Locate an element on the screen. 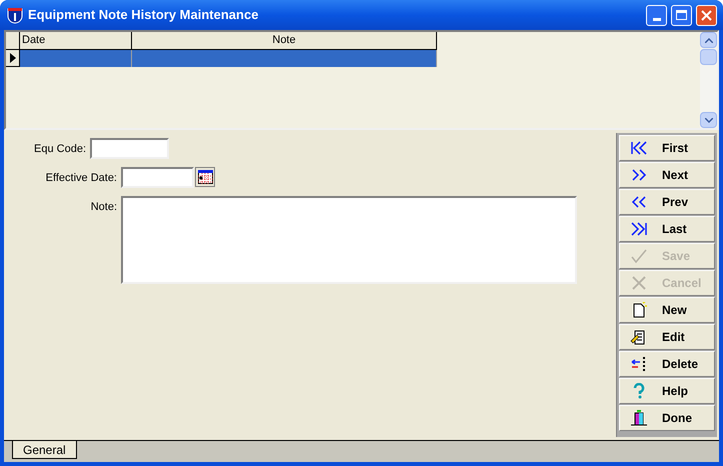 The height and width of the screenshot is (466, 723). toolbar-button: Edit is located at coordinates (667, 337).